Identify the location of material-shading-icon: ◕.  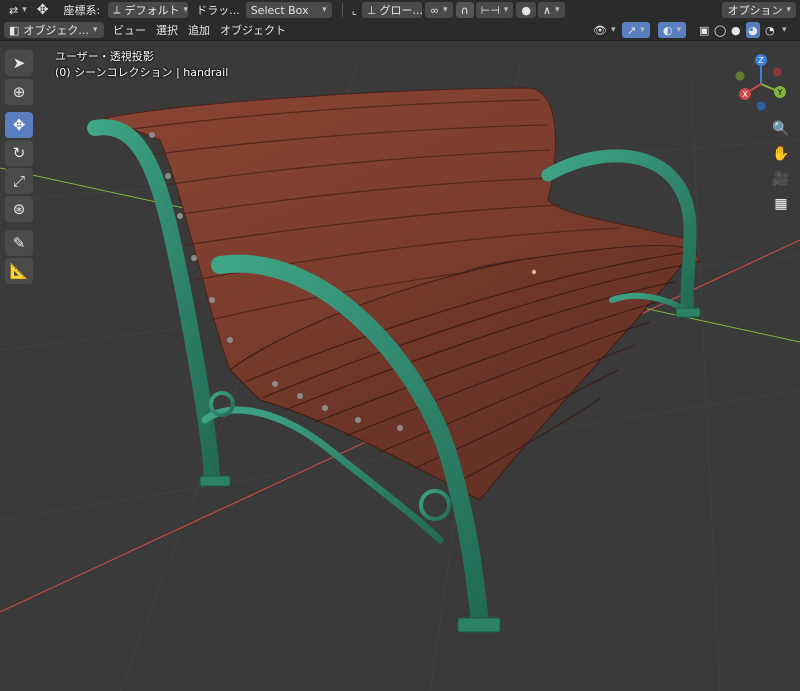
(753, 30).